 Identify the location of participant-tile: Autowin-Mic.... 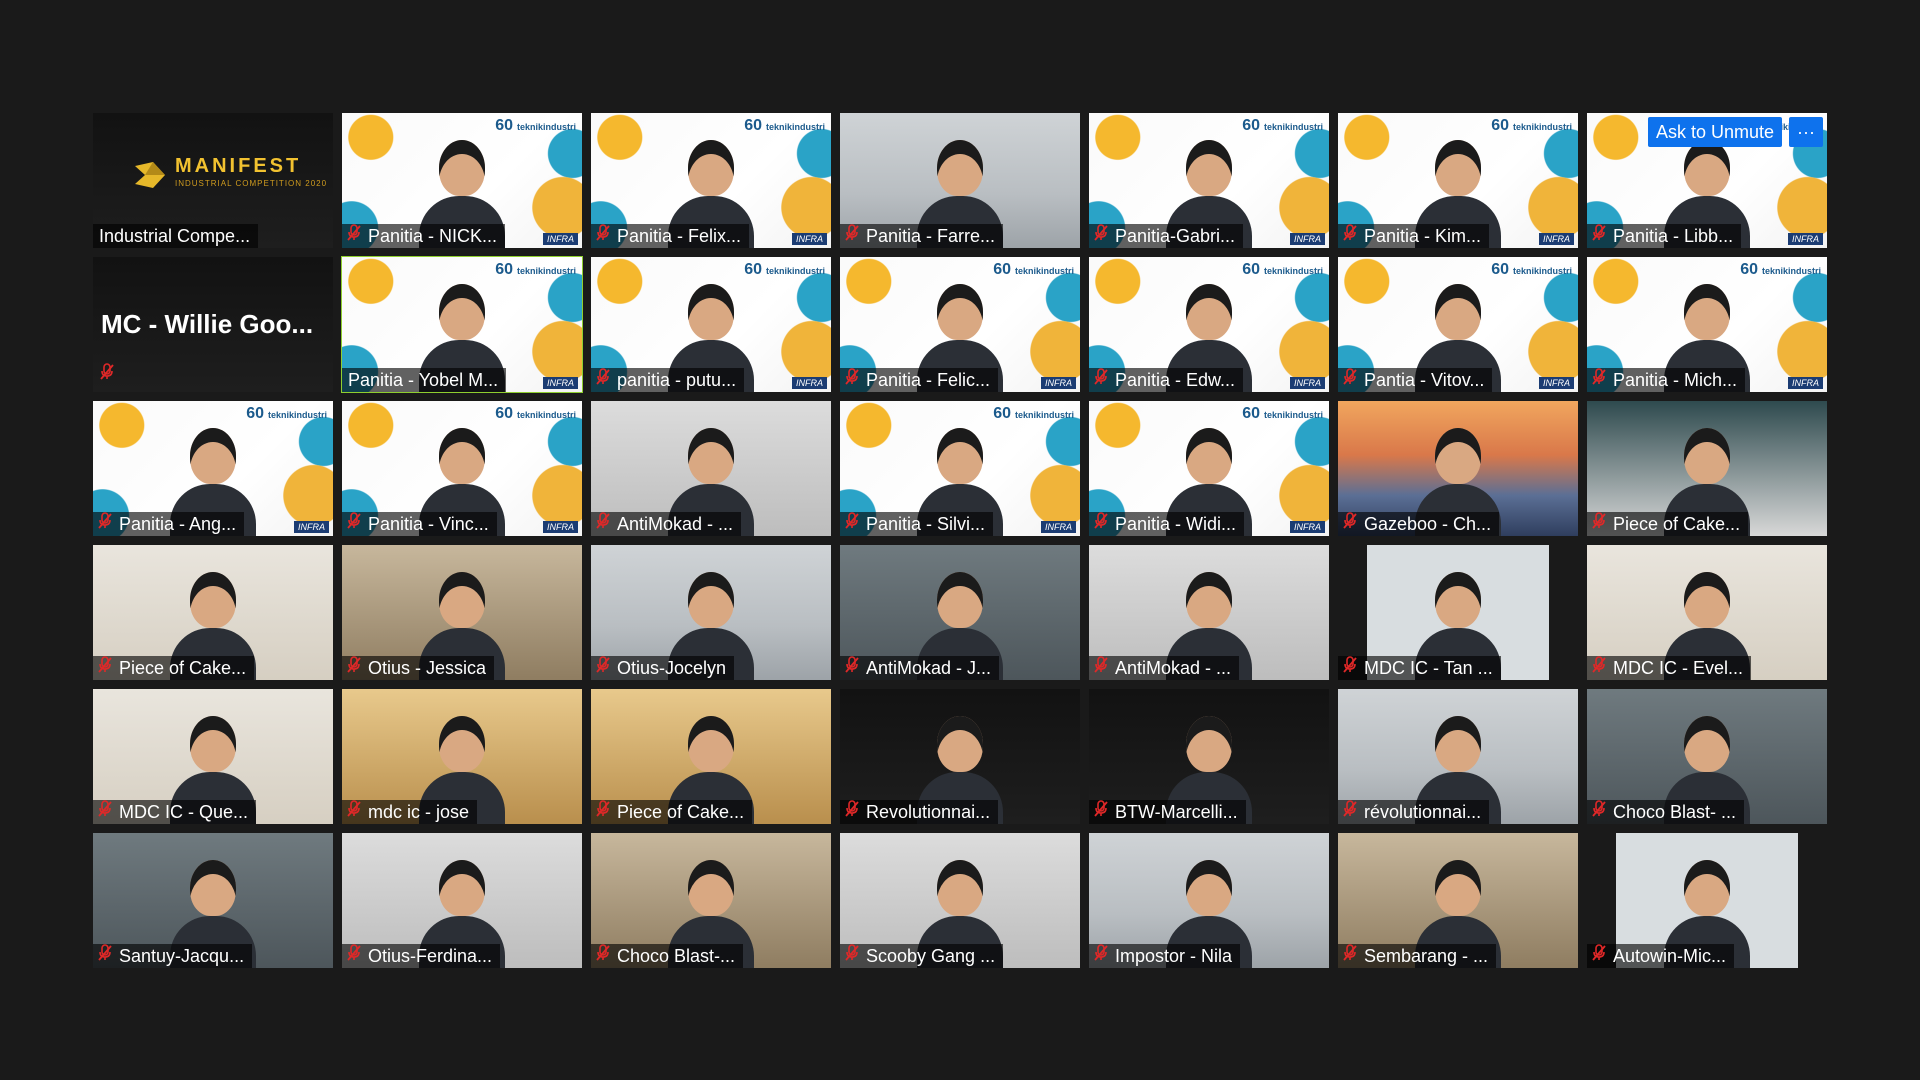
(1707, 900).